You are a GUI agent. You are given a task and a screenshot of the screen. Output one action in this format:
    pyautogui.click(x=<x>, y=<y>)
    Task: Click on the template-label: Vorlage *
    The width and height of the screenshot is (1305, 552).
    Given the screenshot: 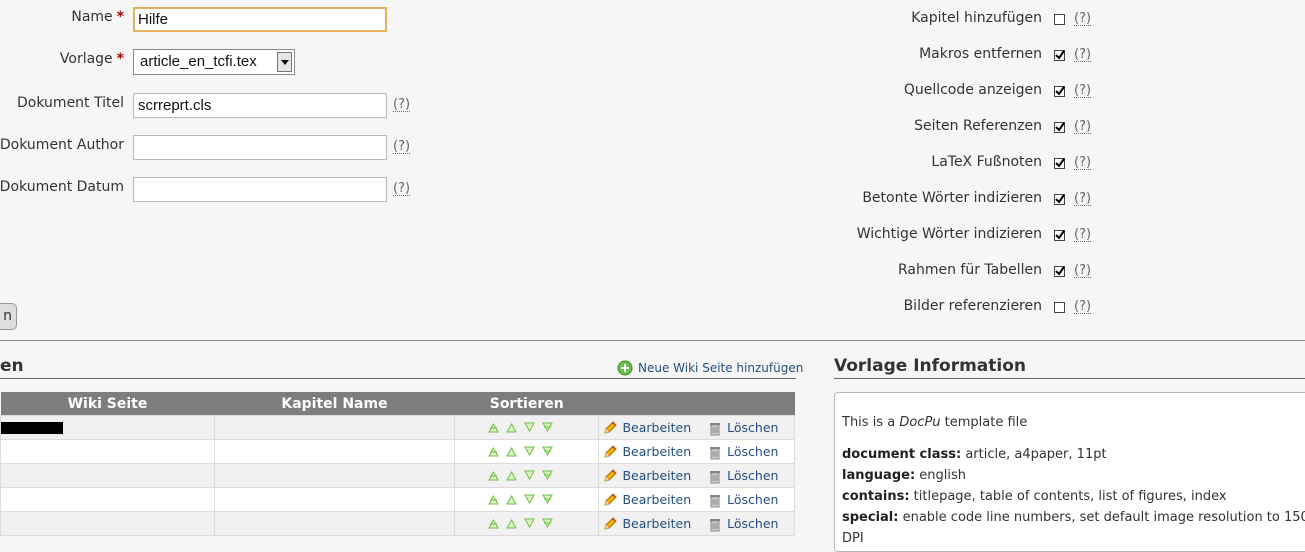 What is the action you would take?
    pyautogui.click(x=91, y=59)
    